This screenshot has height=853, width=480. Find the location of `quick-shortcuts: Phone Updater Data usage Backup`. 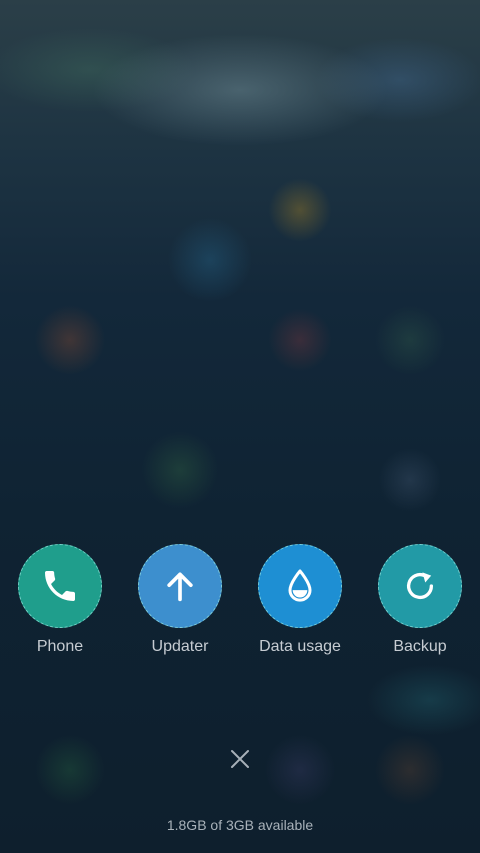

quick-shortcuts: Phone Updater Data usage Backup is located at coordinates (240, 600).